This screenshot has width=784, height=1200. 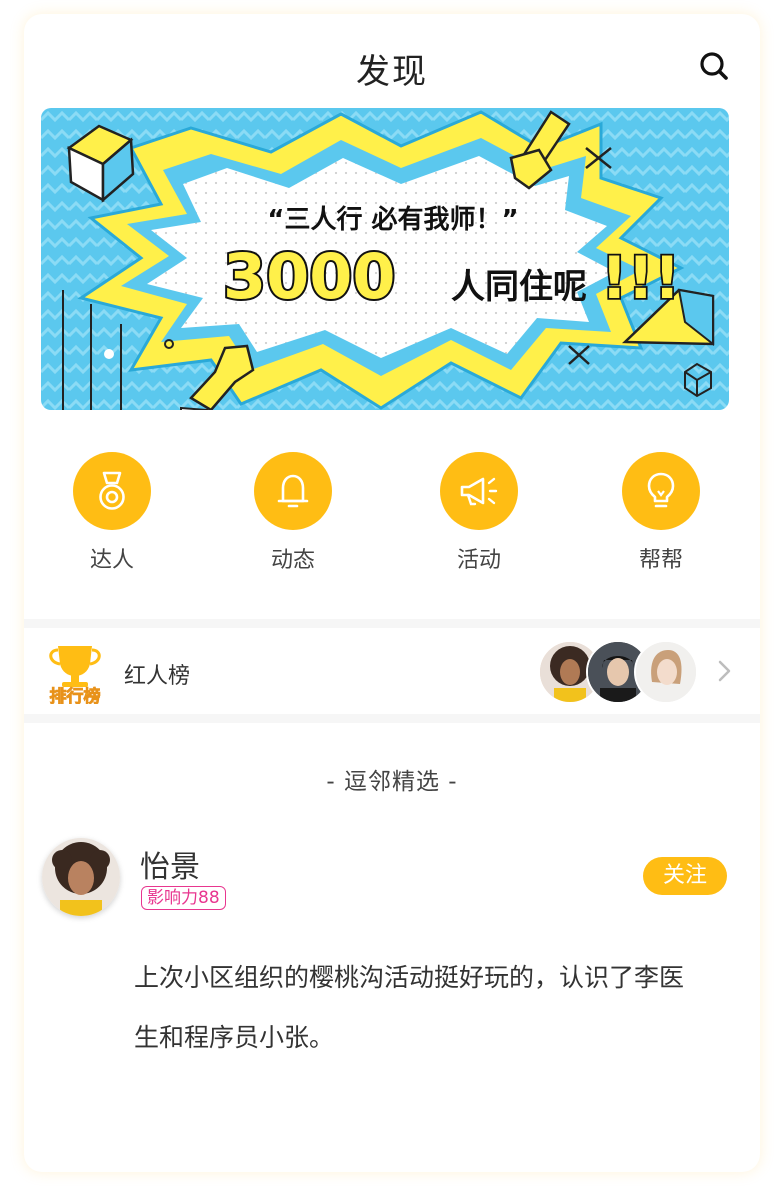 I want to click on banner-exclaim: !!!, so click(x=640, y=278).